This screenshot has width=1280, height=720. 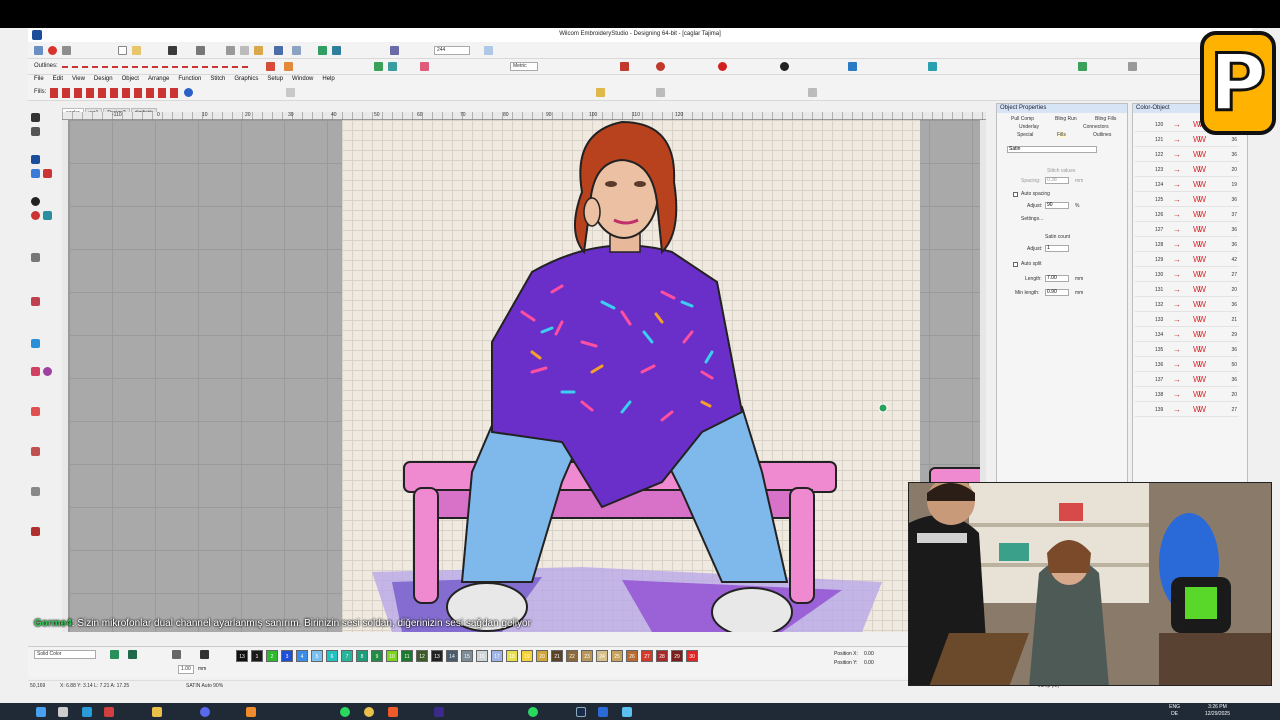 I want to click on align-left-icon, so click(x=660, y=92).